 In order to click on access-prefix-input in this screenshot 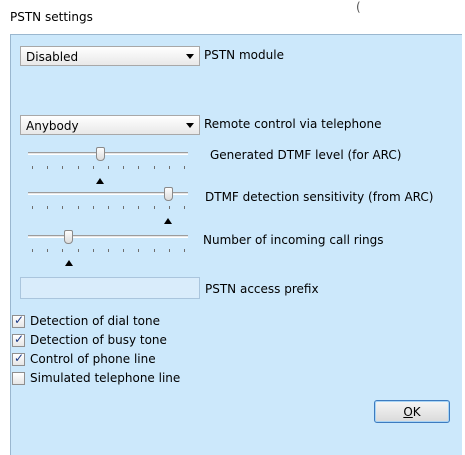, I will do `click(110, 288)`.